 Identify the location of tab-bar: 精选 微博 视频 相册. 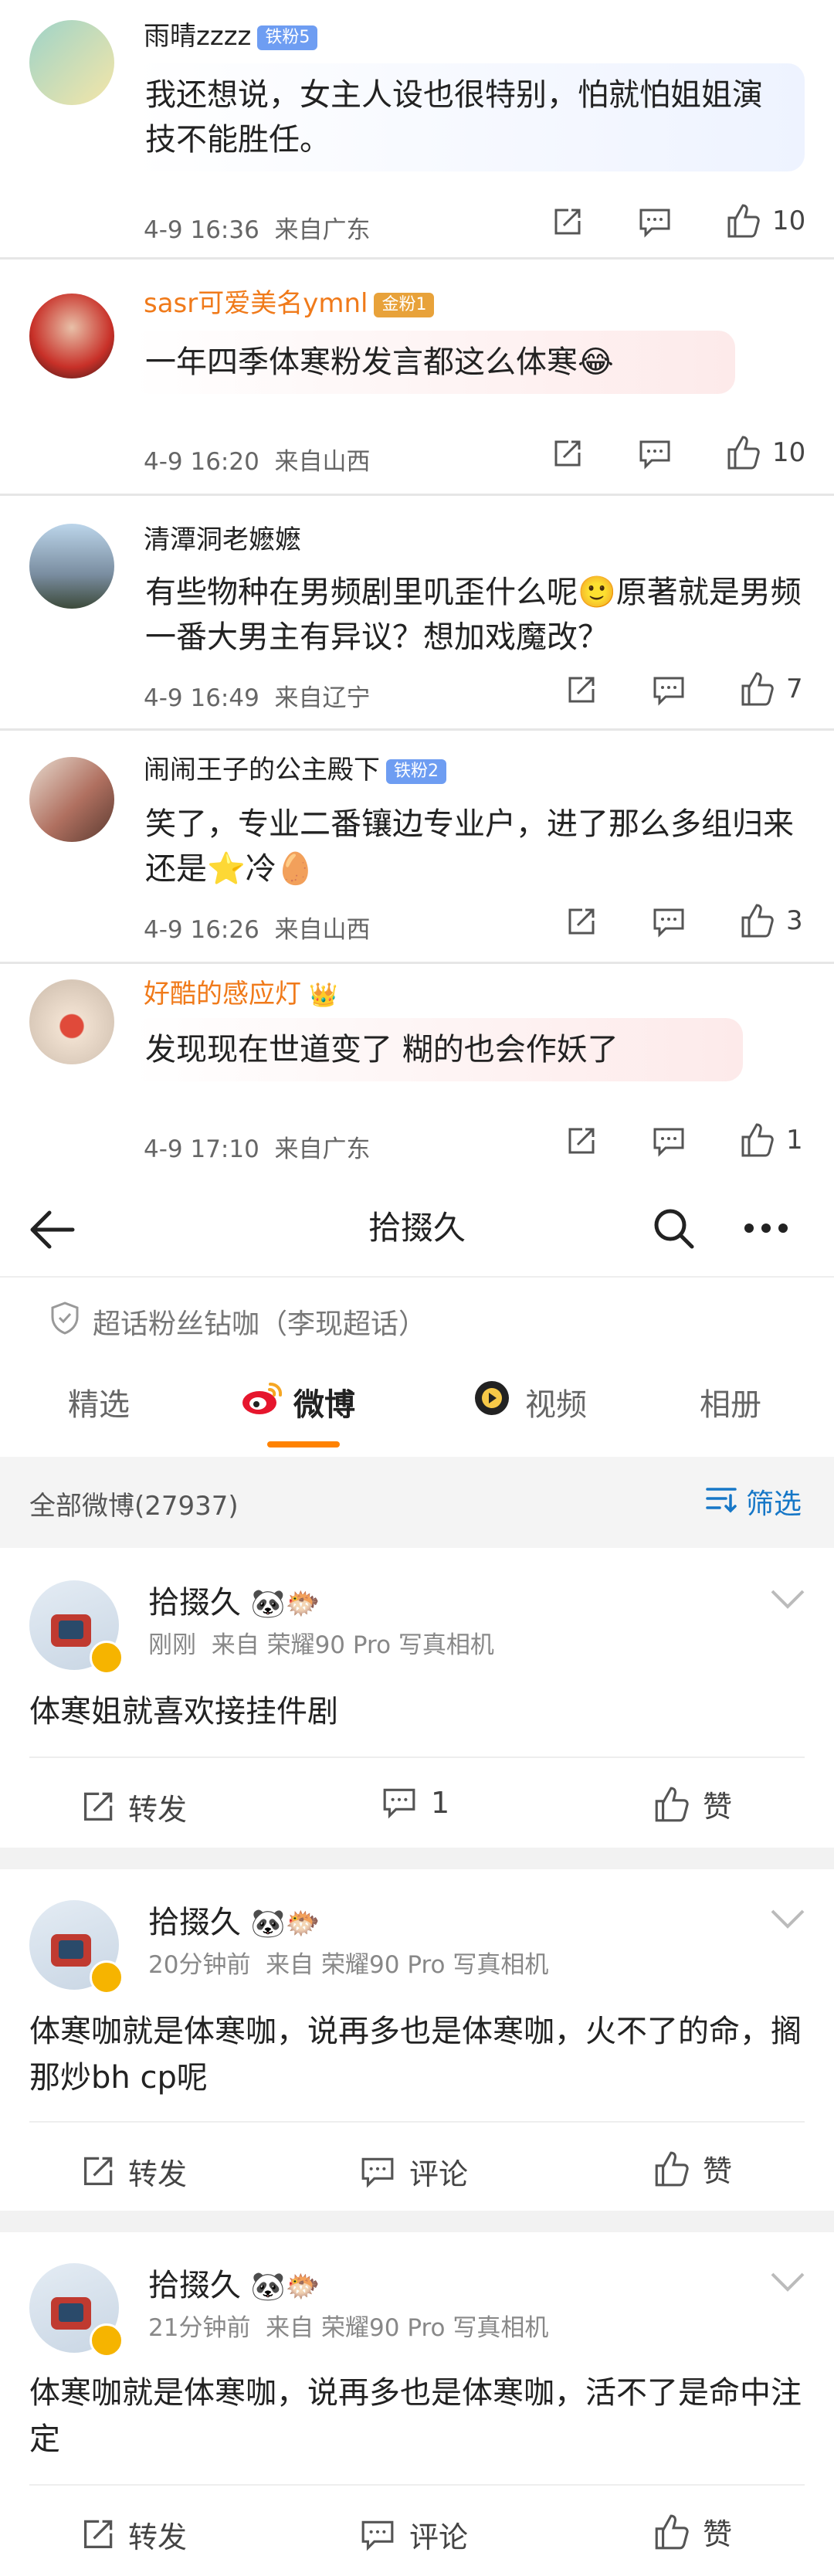
(417, 1410).